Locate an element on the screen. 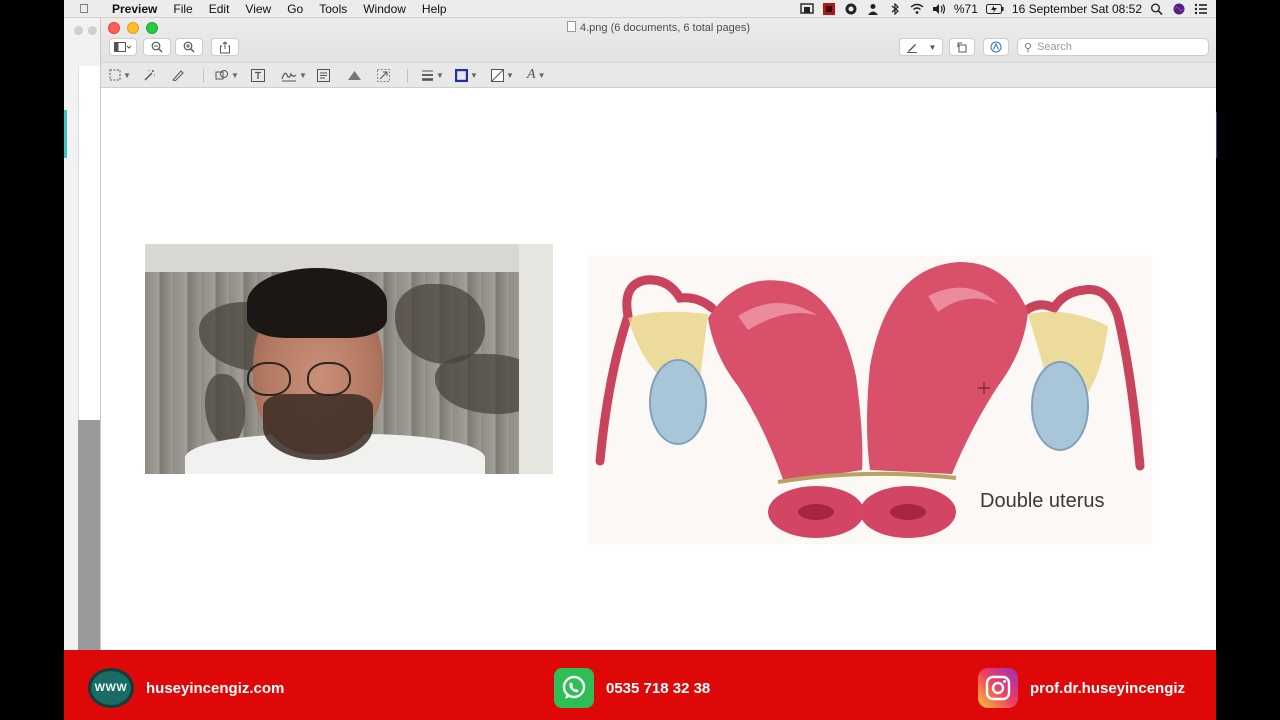 Image resolution: width=1280 pixels, height=720 pixels. note-tool is located at coordinates (323, 75).